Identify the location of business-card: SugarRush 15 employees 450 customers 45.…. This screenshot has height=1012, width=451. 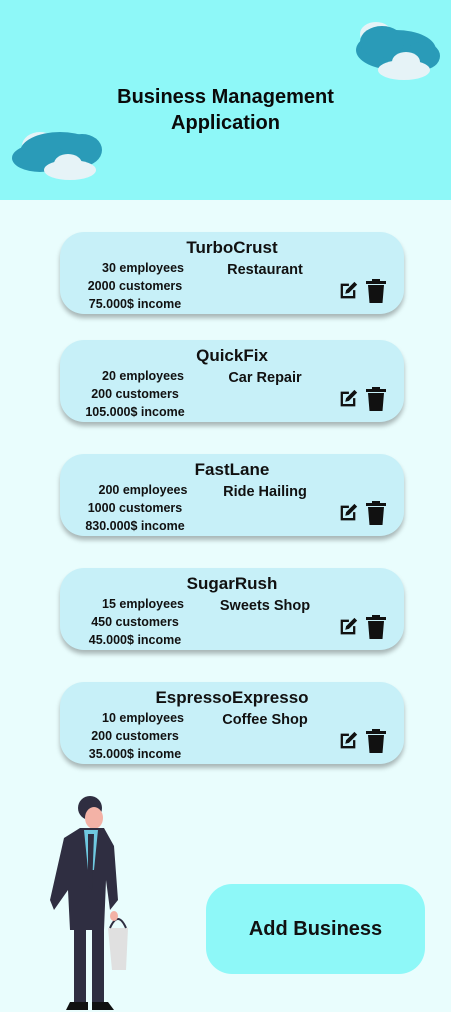
(232, 609).